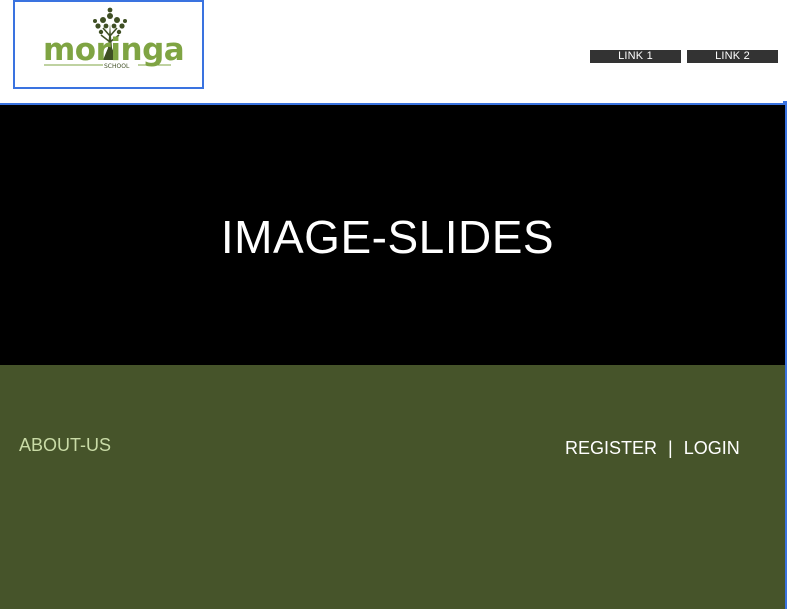 The height and width of the screenshot is (609, 787). What do you see at coordinates (712, 448) in the screenshot?
I see `login-link: LOGIN` at bounding box center [712, 448].